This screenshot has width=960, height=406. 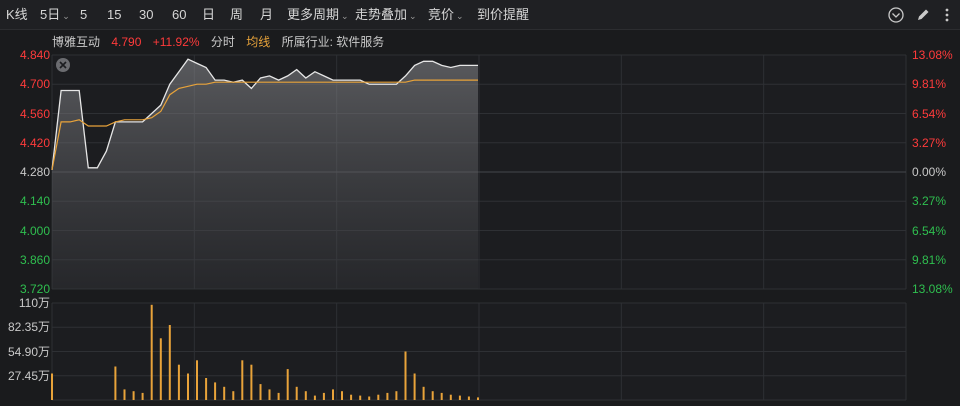 I want to click on price-tick-label: 3.720, so click(x=34, y=289).